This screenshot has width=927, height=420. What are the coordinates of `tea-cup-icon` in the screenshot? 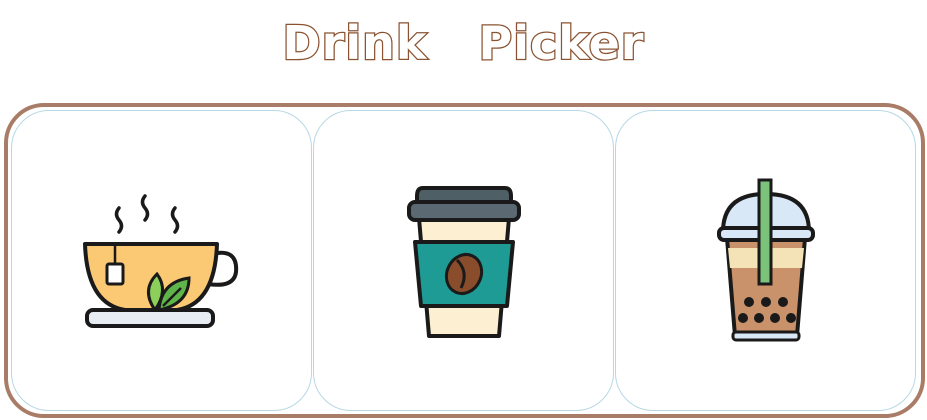 It's located at (160, 260).